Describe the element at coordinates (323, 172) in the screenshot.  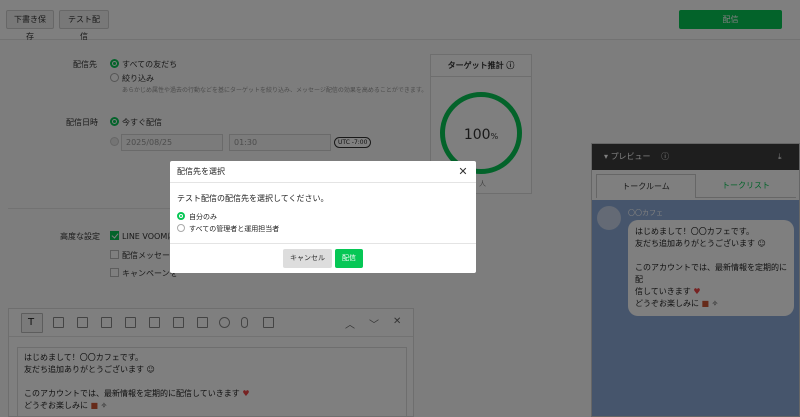
I see `dialog-title: 配信先を選択` at that location.